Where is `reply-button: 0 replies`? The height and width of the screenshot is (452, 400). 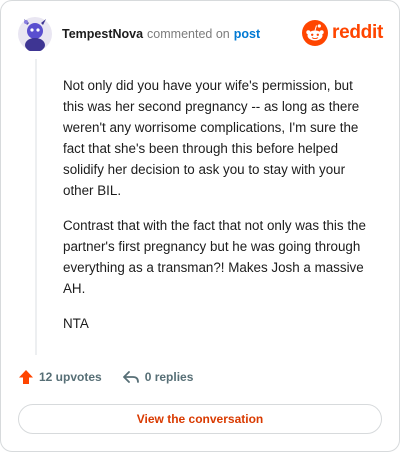
reply-button: 0 replies is located at coordinates (158, 377).